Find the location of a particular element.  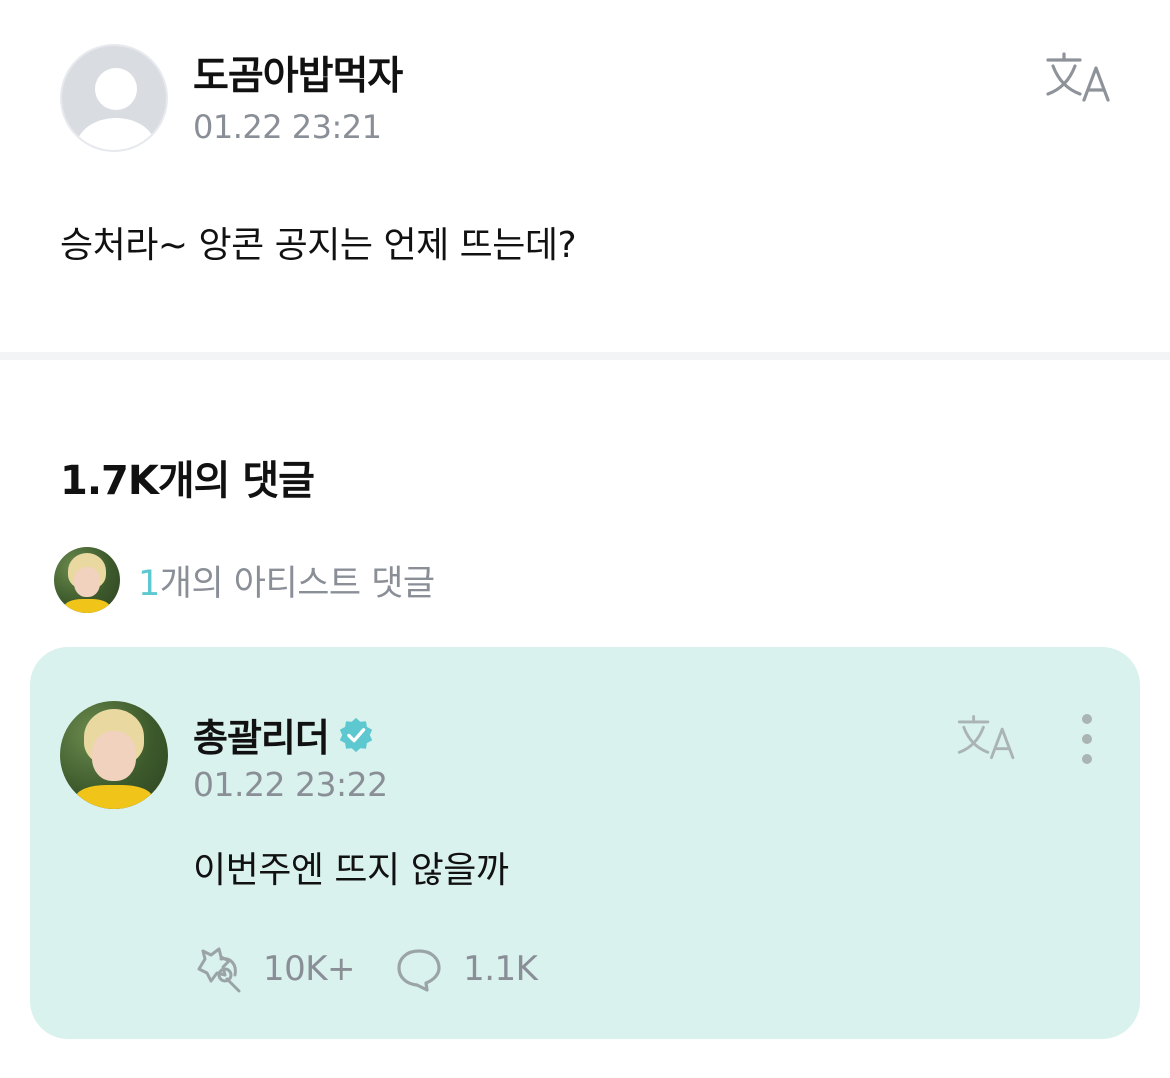

comment-bubble-icon is located at coordinates (419, 970).